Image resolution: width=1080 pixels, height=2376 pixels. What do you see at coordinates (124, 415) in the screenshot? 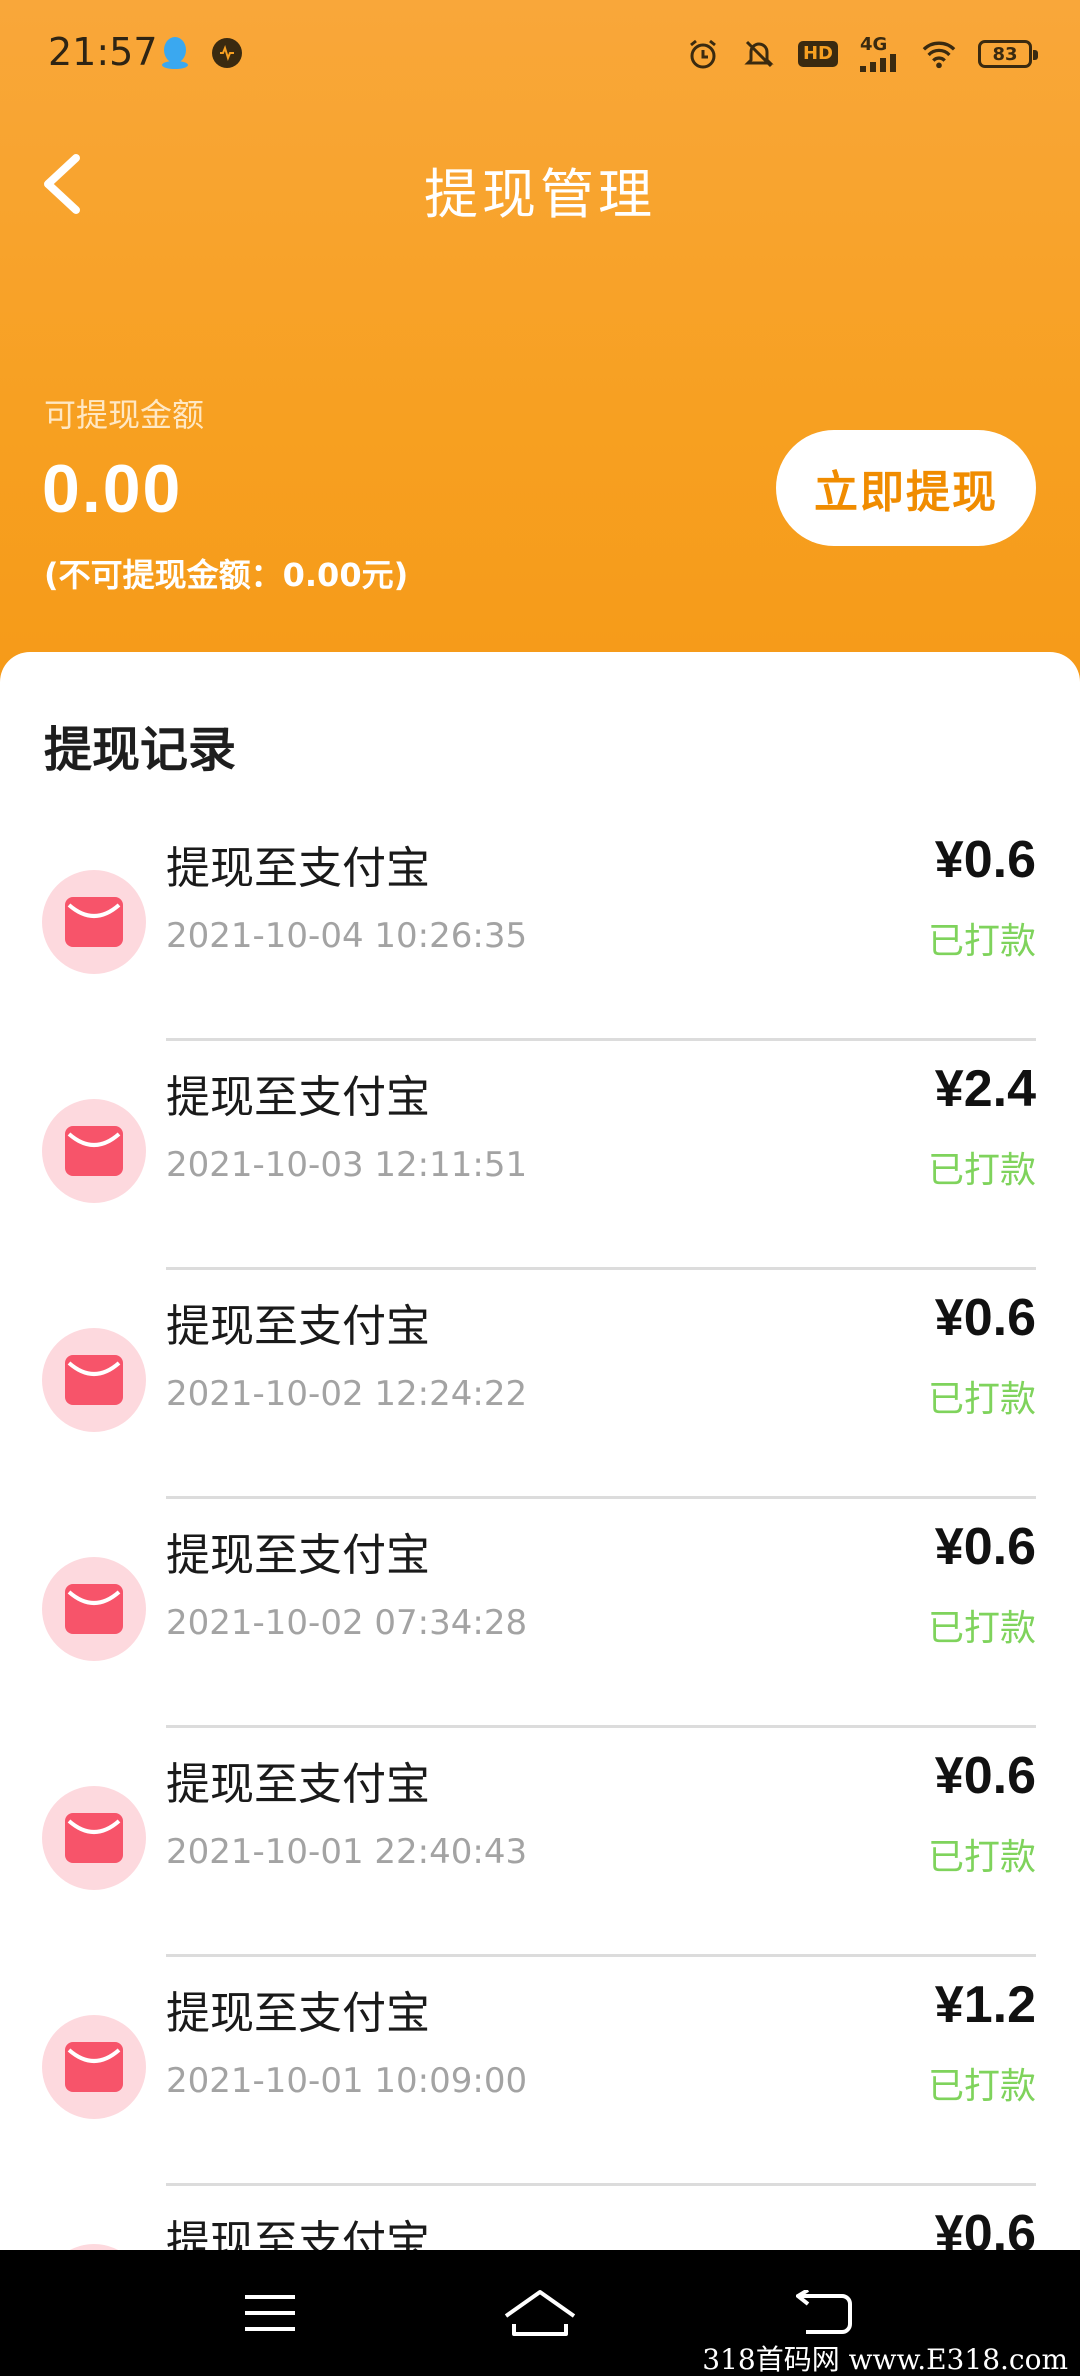
I see `balance-label: 可提现金额` at bounding box center [124, 415].